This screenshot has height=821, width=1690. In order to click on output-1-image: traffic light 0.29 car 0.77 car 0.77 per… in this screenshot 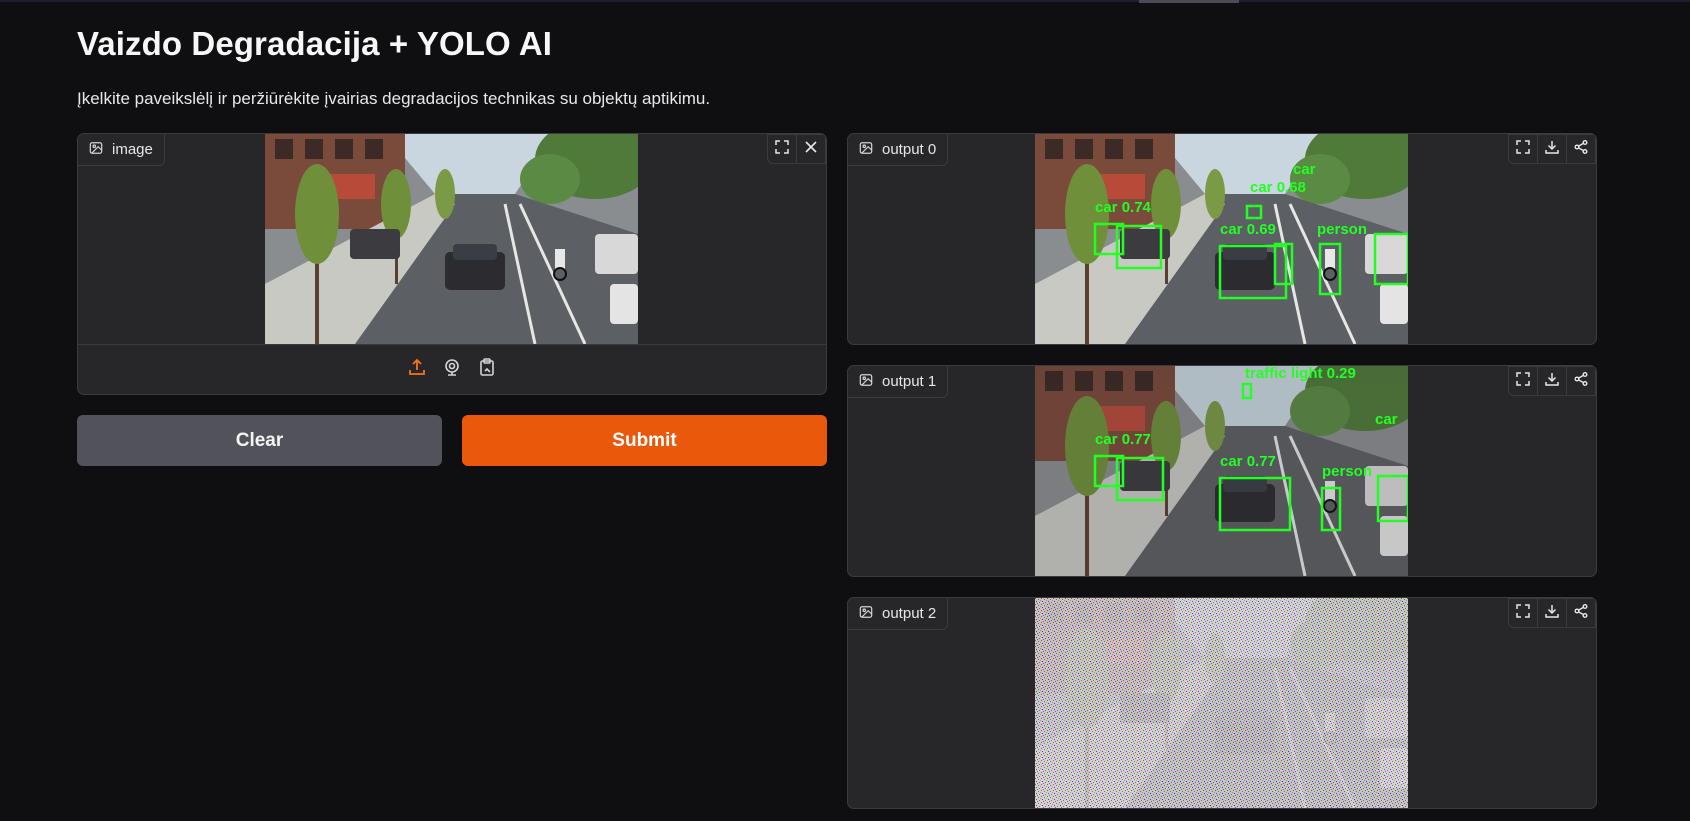, I will do `click(1221, 471)`.